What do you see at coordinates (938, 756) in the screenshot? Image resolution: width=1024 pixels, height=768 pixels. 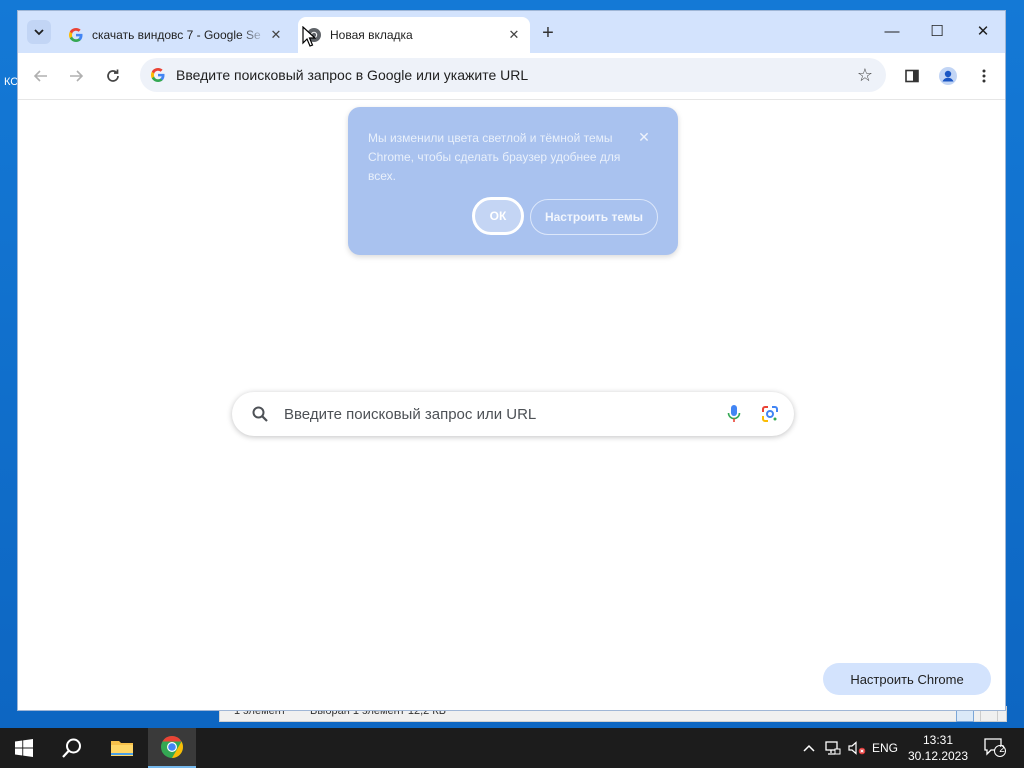 I see `clock-date: 30.12.2023` at bounding box center [938, 756].